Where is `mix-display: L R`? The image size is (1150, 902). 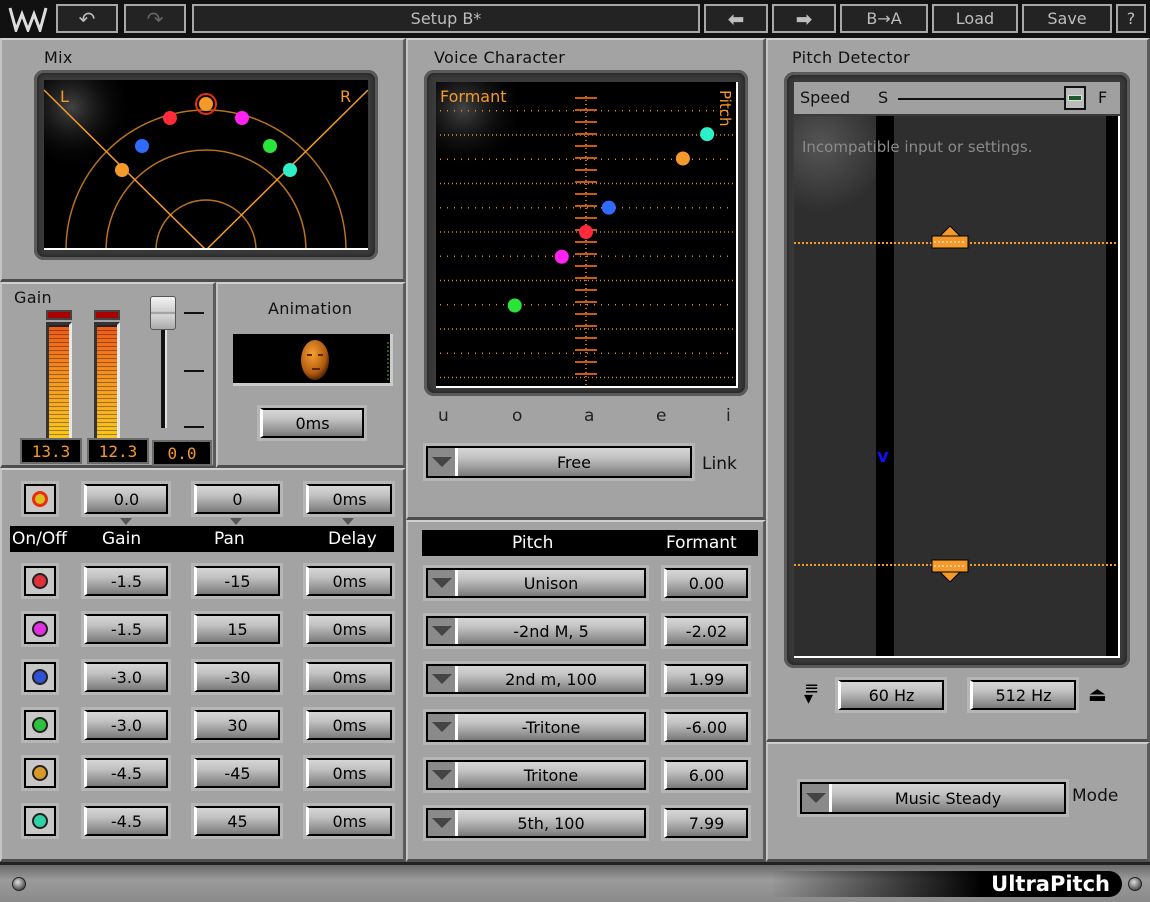 mix-display: L R is located at coordinates (206, 165).